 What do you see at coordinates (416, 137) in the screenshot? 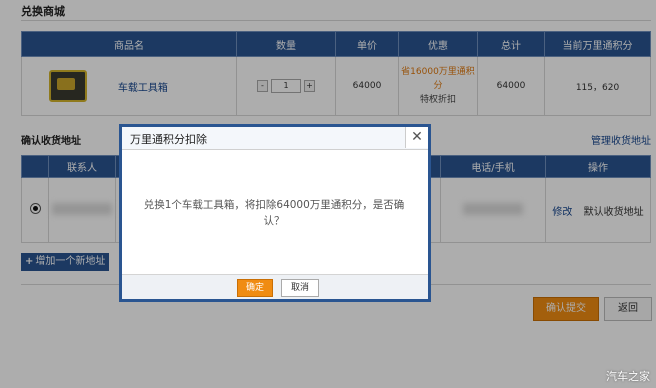
I see `close-icon: ✕` at bounding box center [416, 137].